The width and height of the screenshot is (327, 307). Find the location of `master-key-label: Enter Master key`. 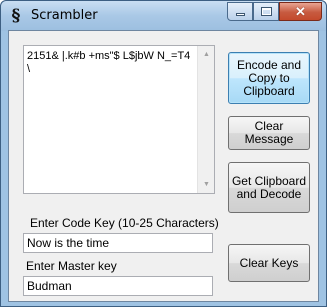

master-key-label: Enter Master key is located at coordinates (71, 266).